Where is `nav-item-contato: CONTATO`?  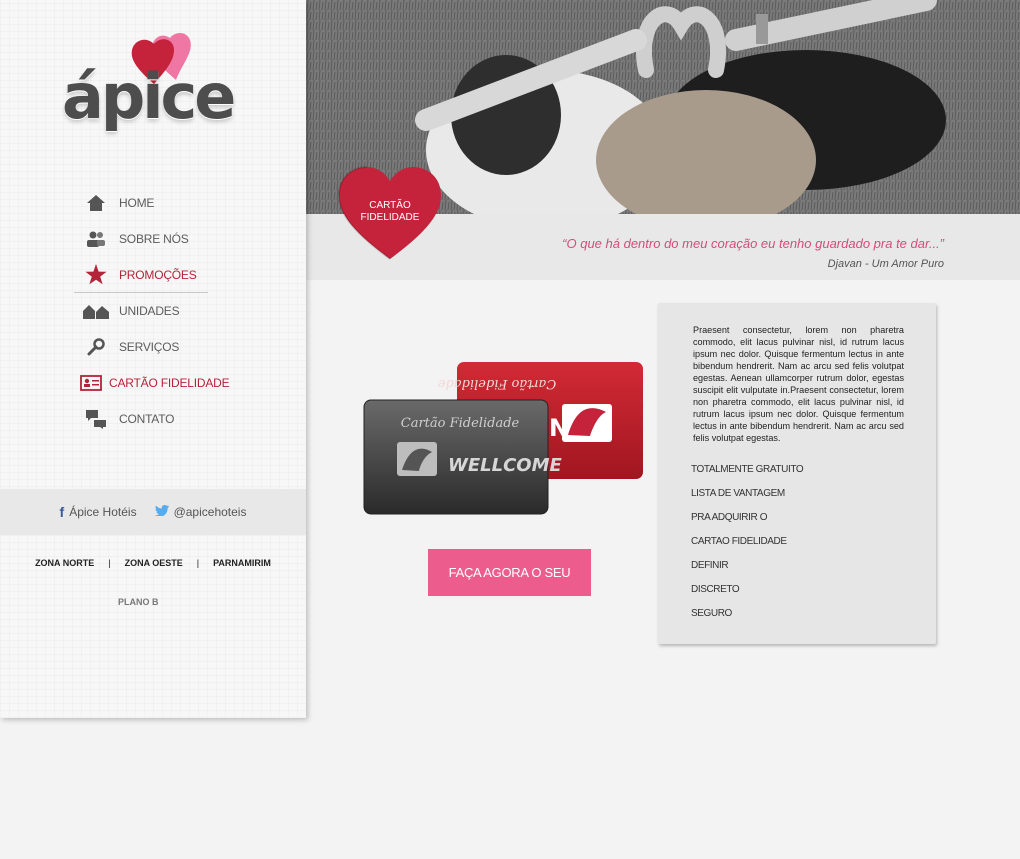
nav-item-contato: CONTATO is located at coordinates (145, 419).